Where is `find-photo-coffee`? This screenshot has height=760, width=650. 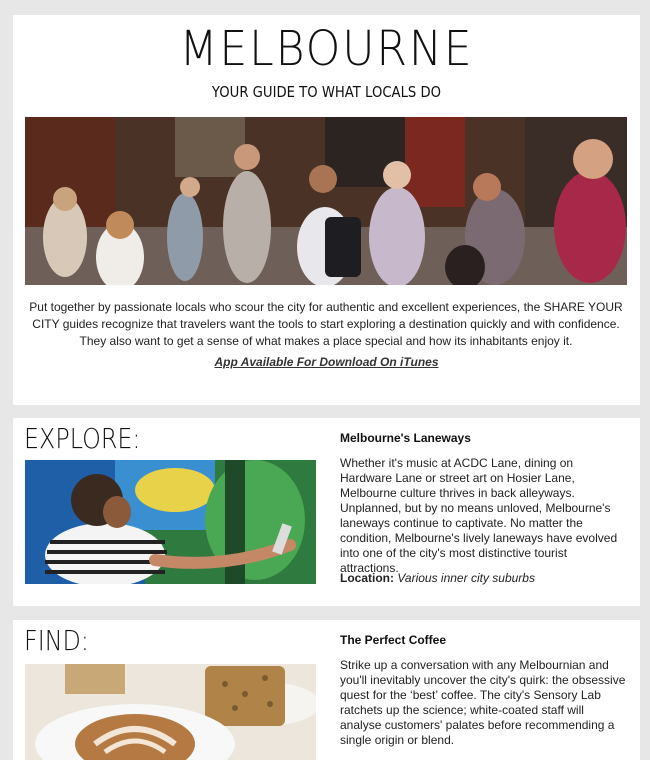
find-photo-coffee is located at coordinates (170, 712).